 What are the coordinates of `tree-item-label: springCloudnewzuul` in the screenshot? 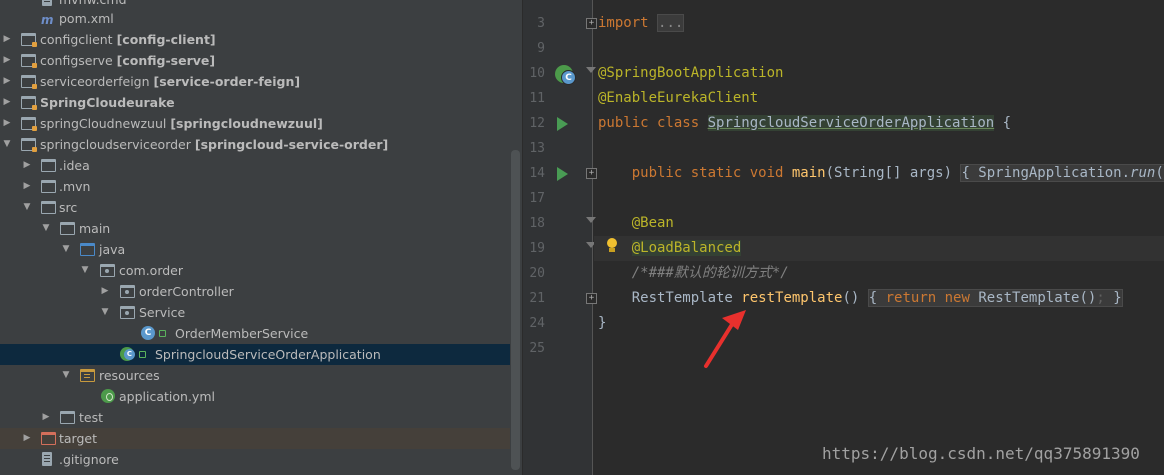 It's located at (103, 123).